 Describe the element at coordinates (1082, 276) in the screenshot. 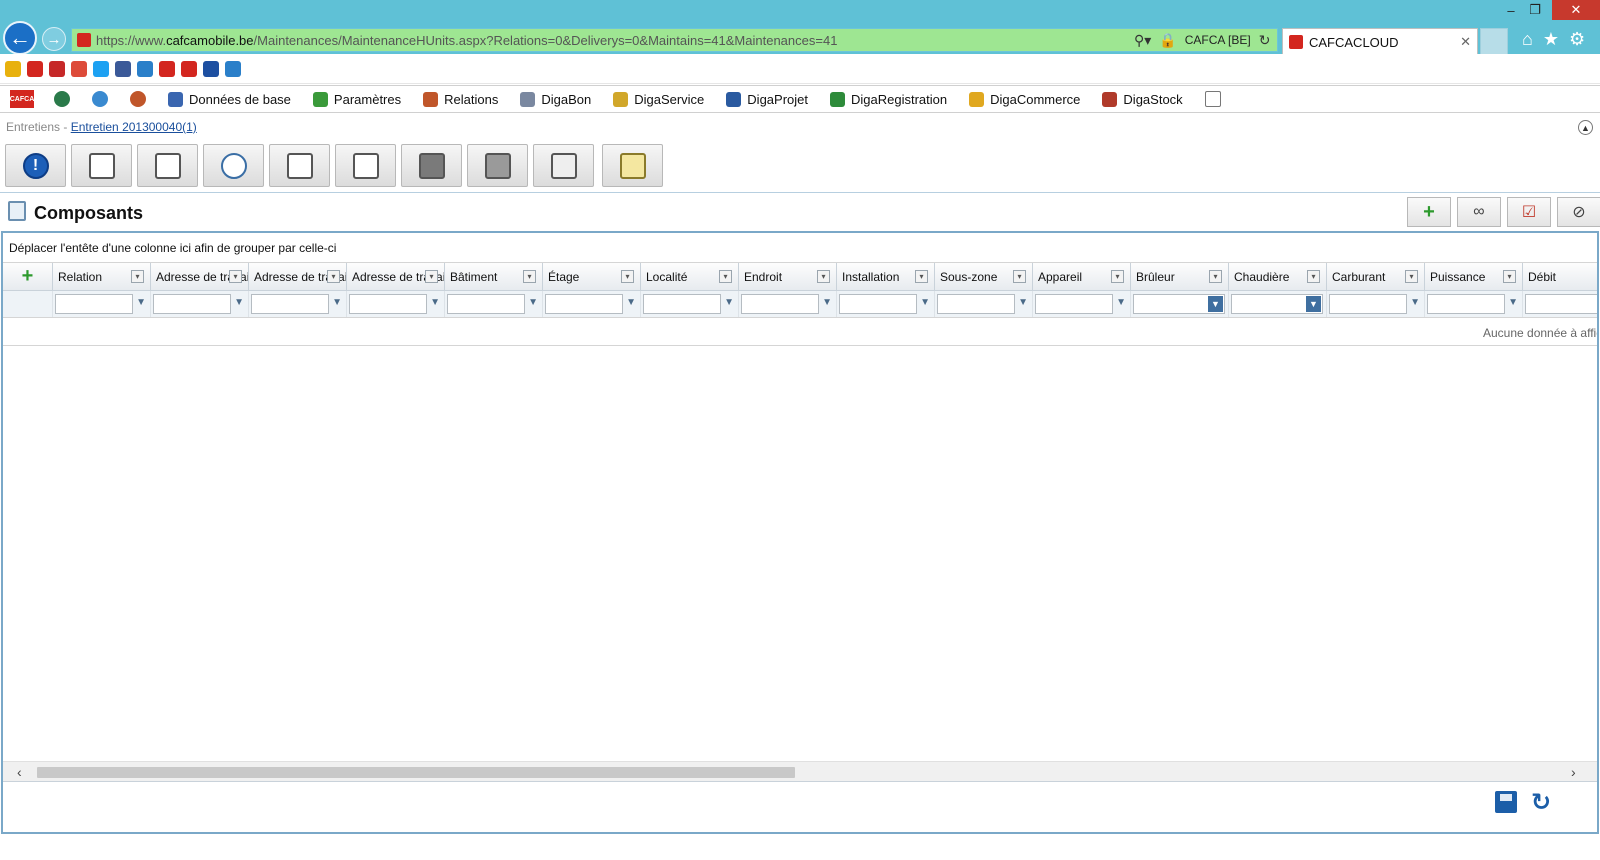

I see `column-header: Appareil ▾` at that location.